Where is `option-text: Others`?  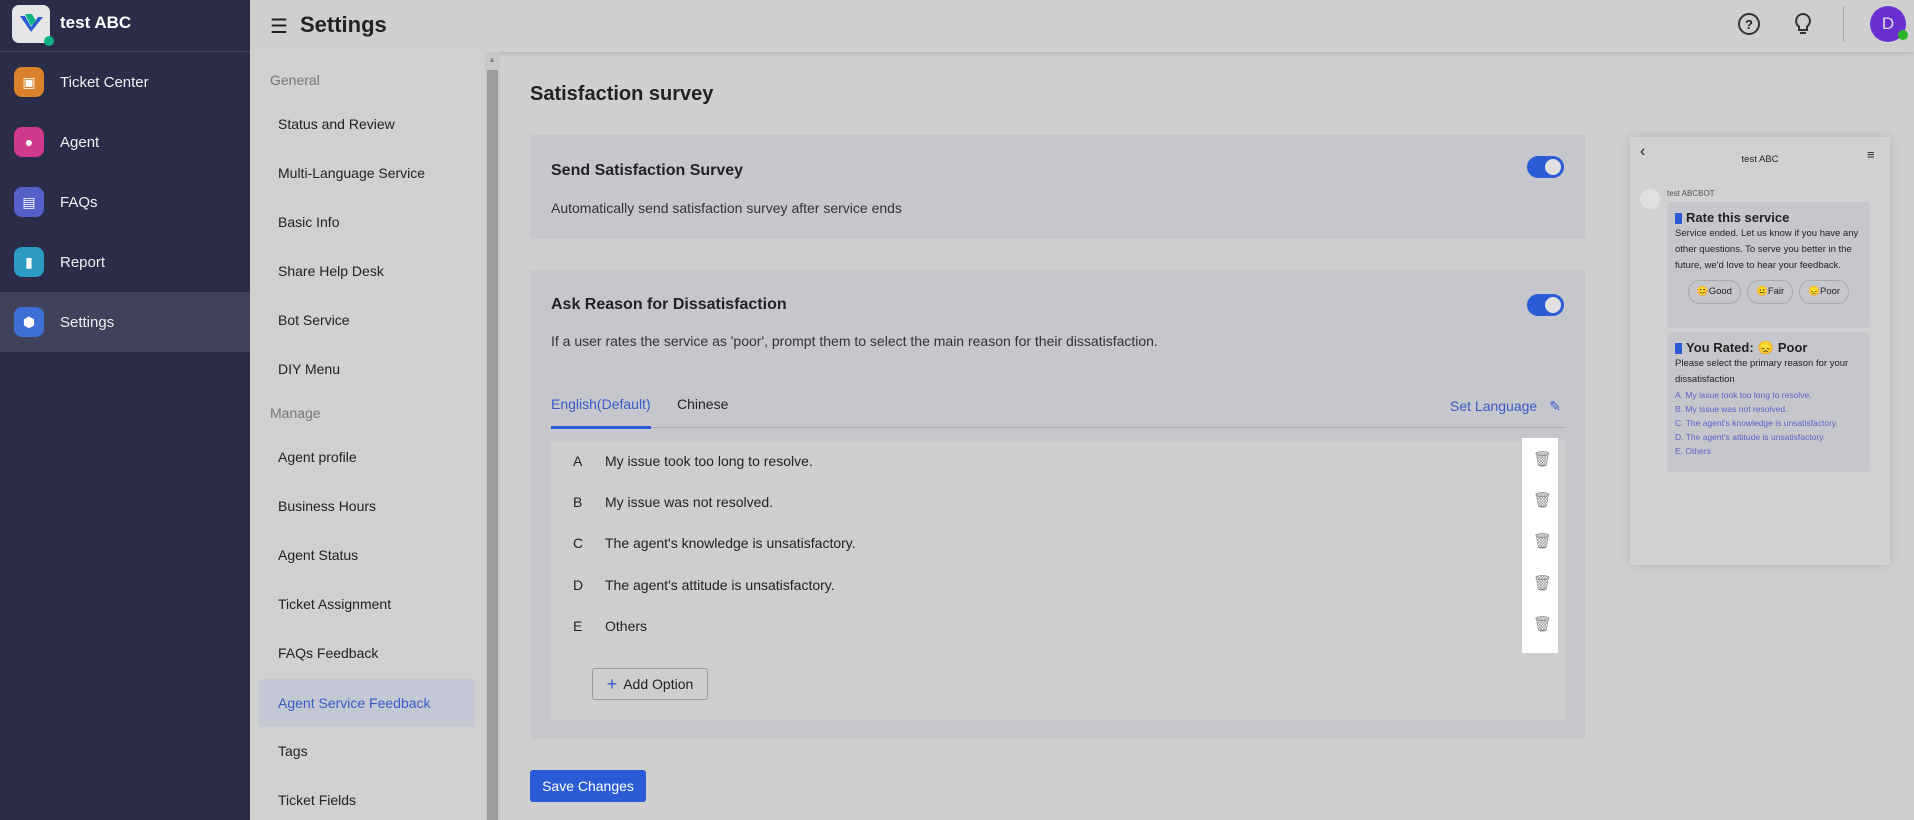
option-text: Others is located at coordinates (626, 626).